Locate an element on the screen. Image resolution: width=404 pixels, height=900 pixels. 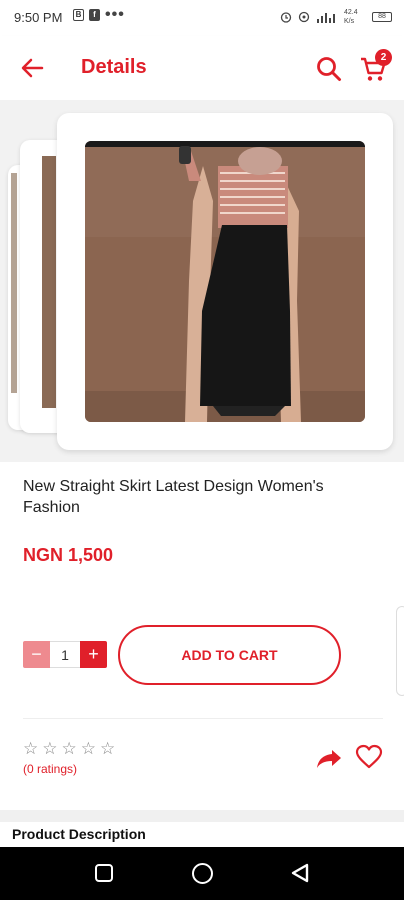
cart-count-badge: 2 is located at coordinates (383, 57).